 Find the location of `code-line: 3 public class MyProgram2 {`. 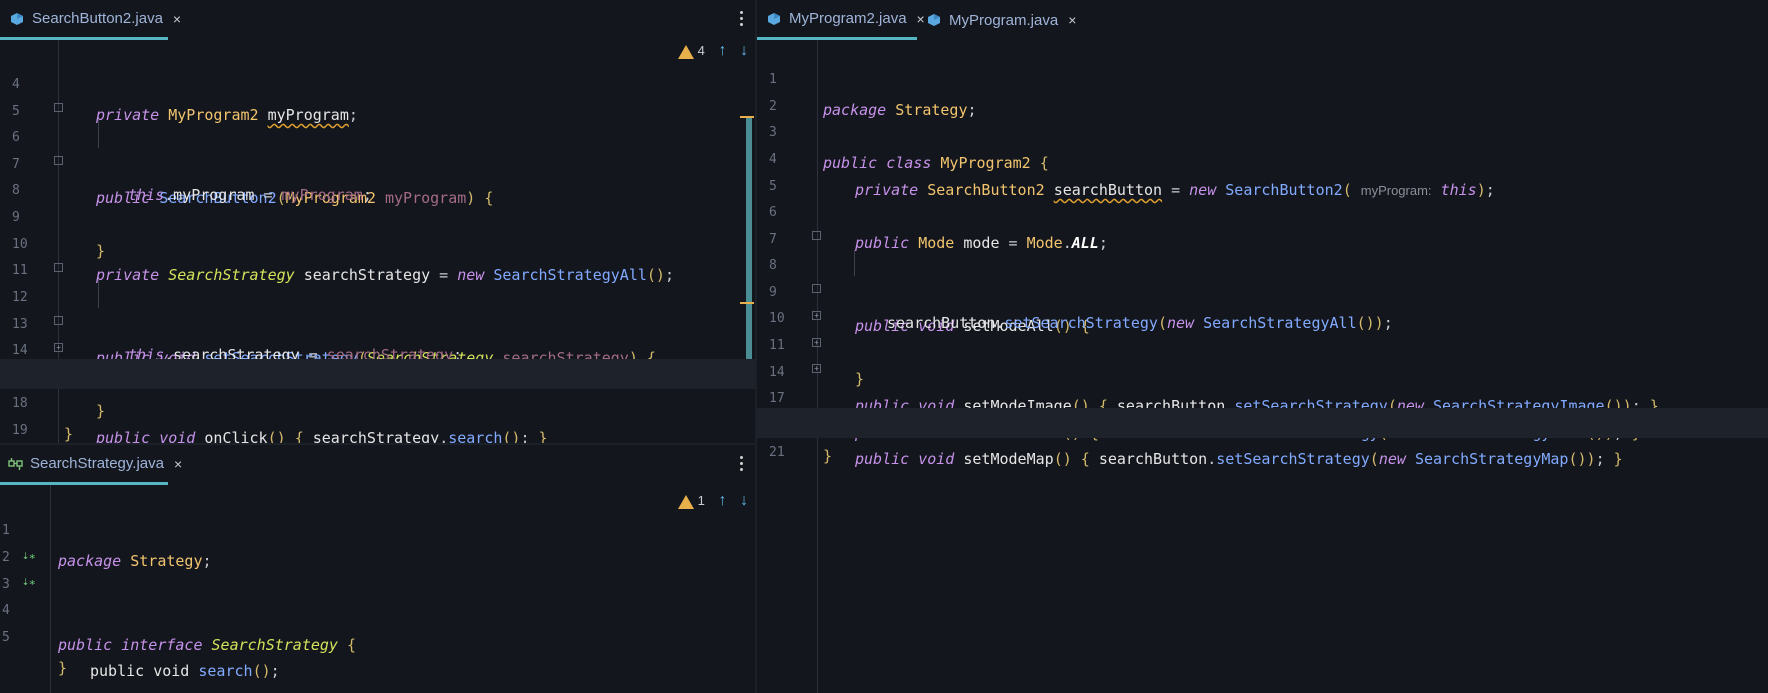

code-line: 3 public class MyProgram2 { is located at coordinates (1262, 130).